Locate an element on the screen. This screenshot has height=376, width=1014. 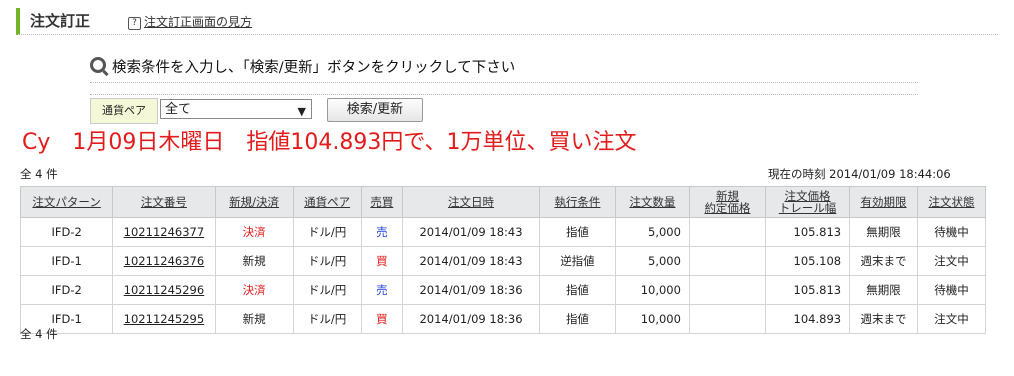
col-header: 執行条件 is located at coordinates (577, 202).